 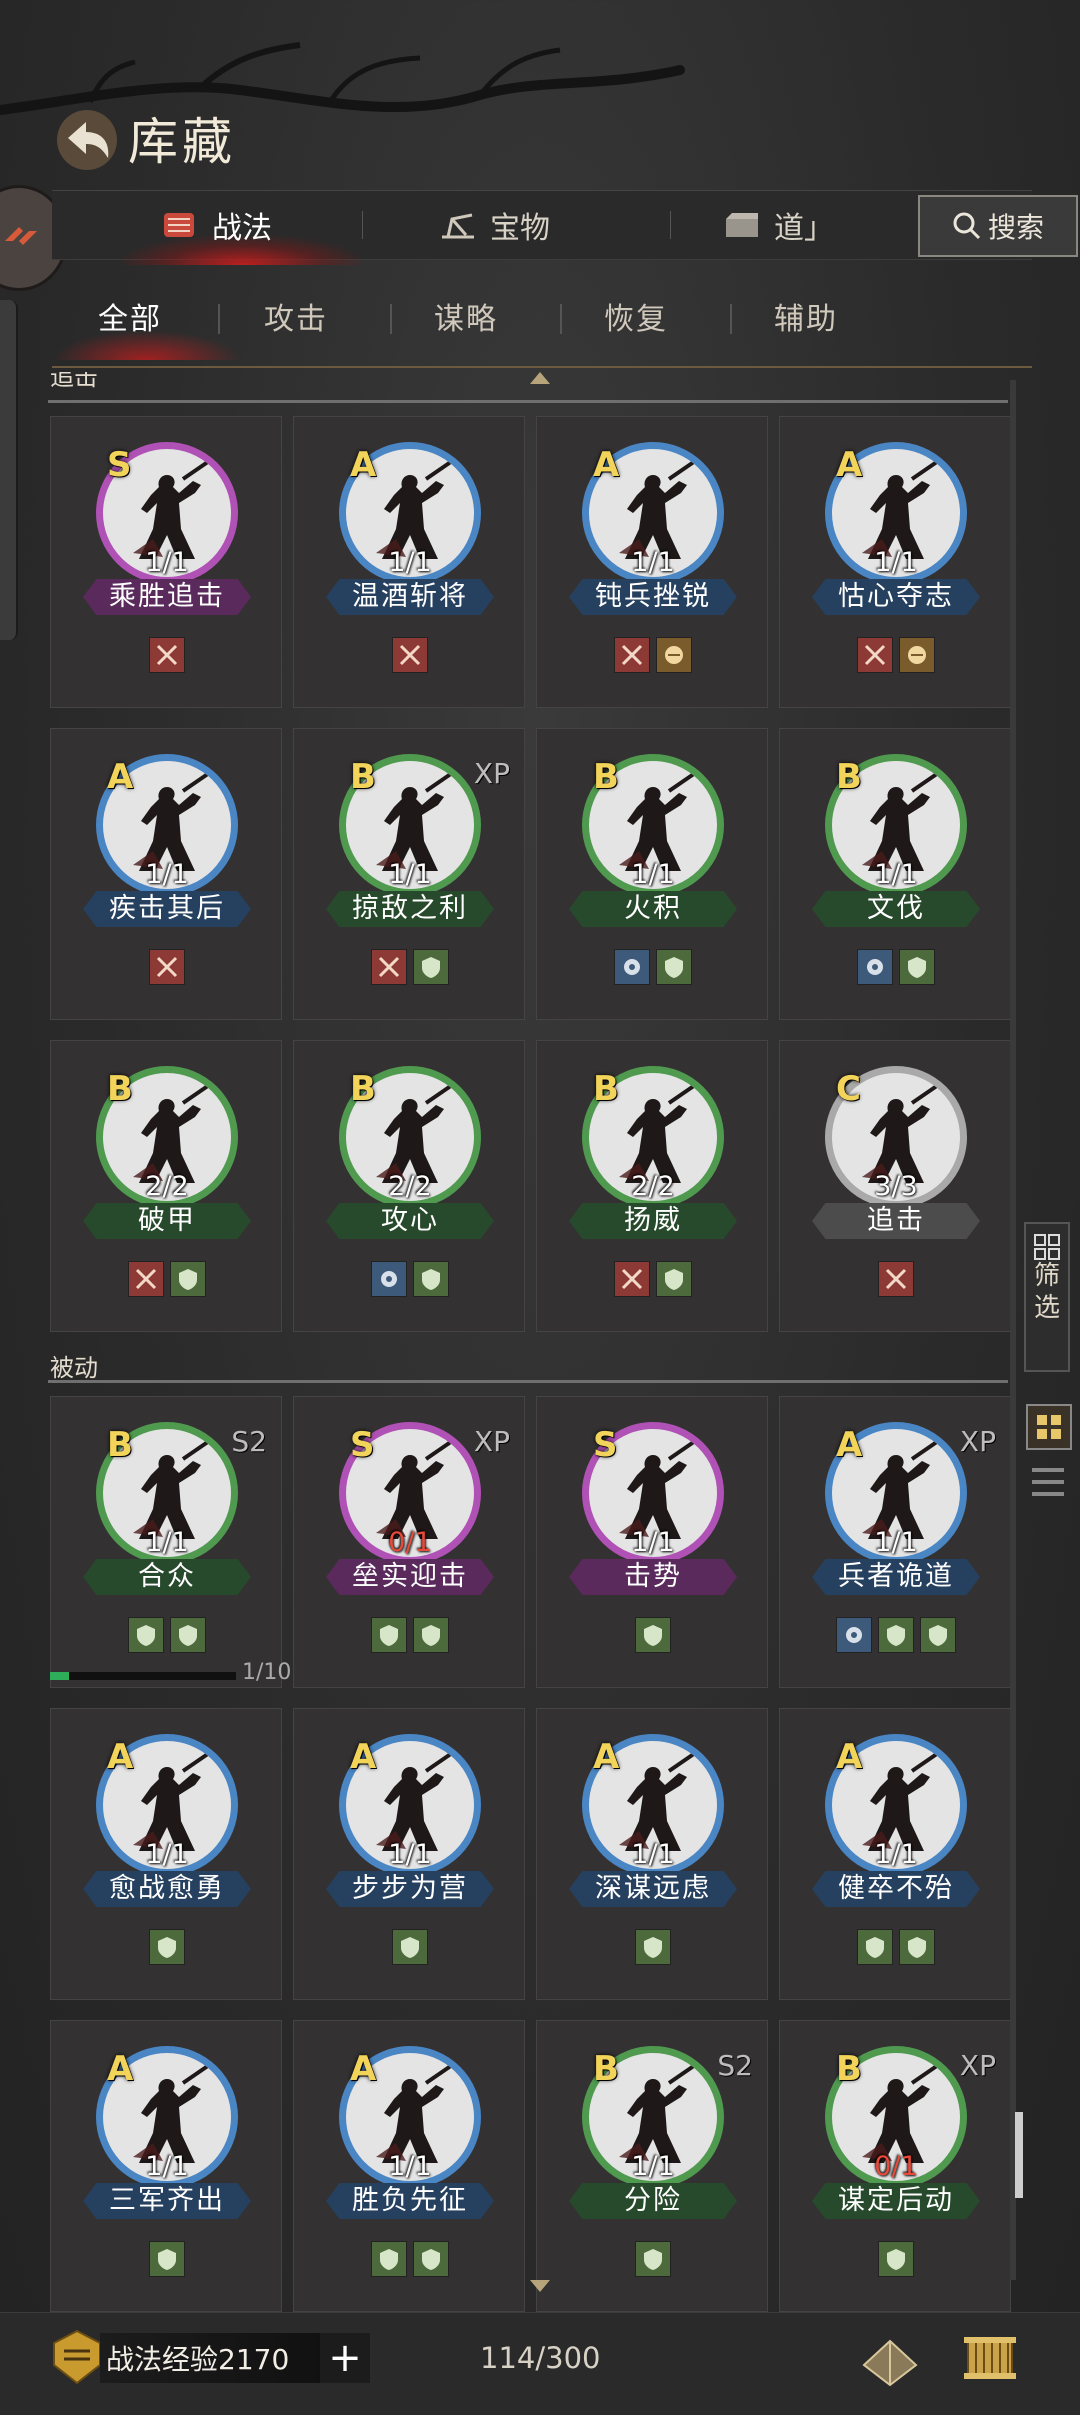 I want to click on search-button-label: 搜索, so click(x=1015, y=227).